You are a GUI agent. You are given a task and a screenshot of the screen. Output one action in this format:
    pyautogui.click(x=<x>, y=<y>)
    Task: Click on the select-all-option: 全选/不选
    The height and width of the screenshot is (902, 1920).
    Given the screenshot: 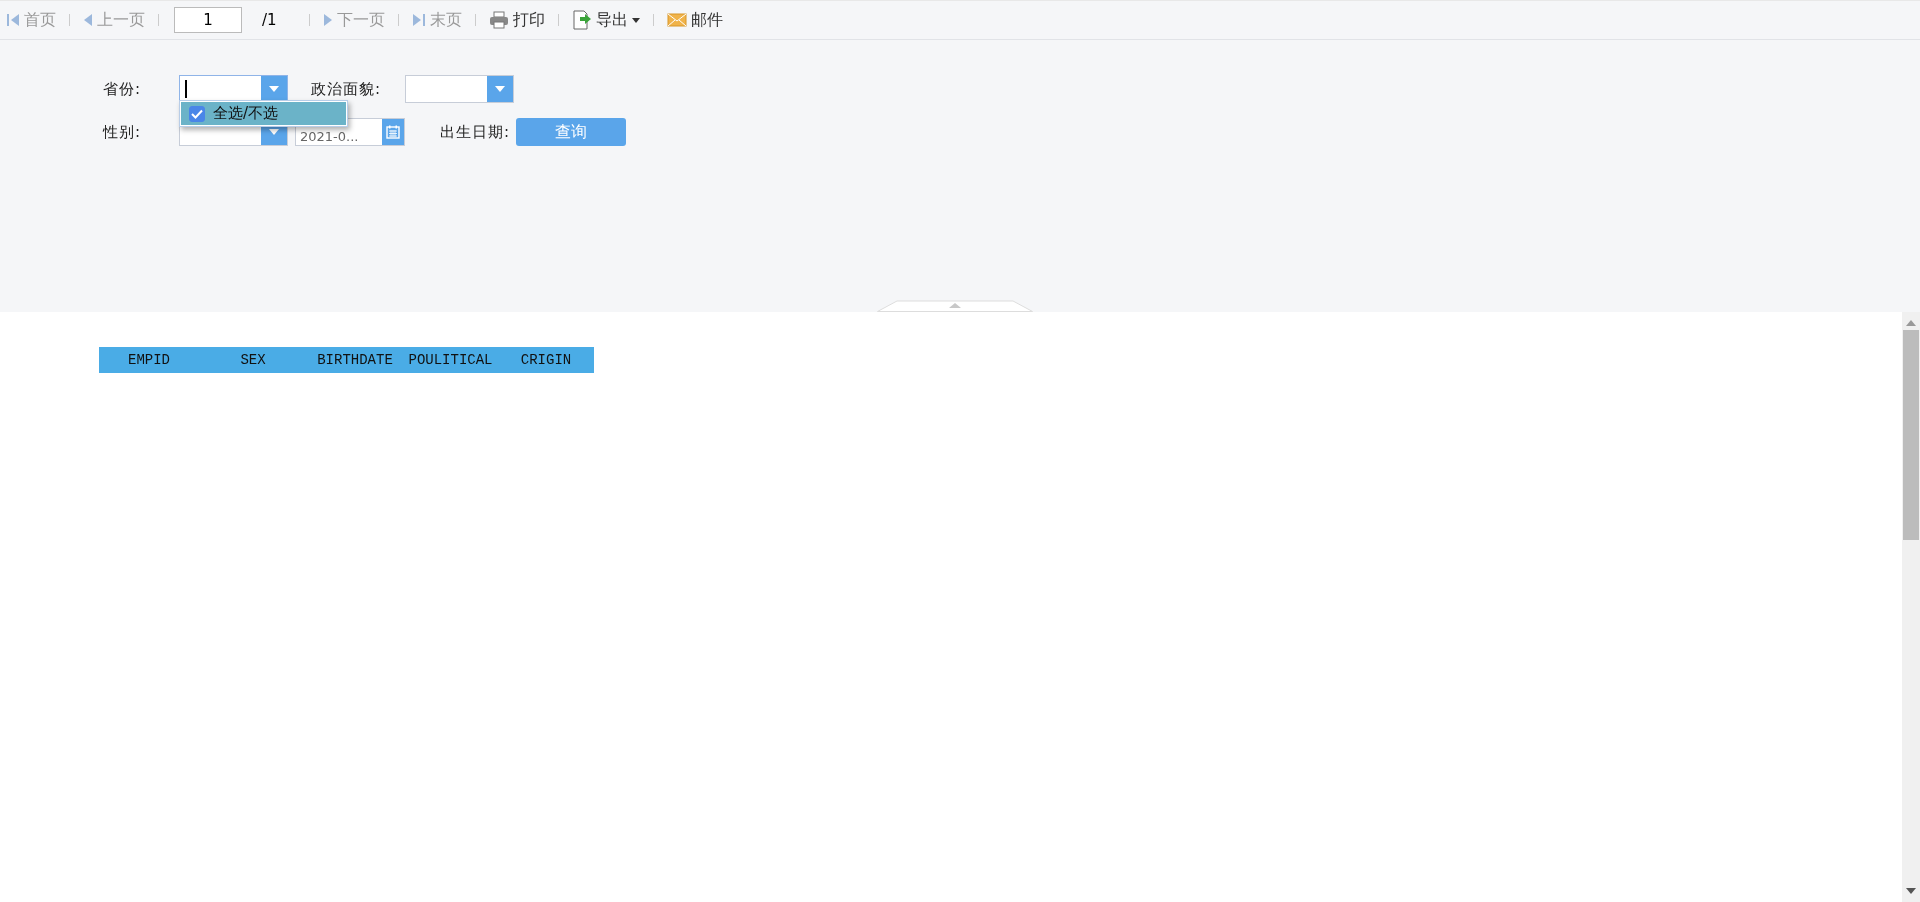 What is the action you would take?
    pyautogui.click(x=263, y=113)
    